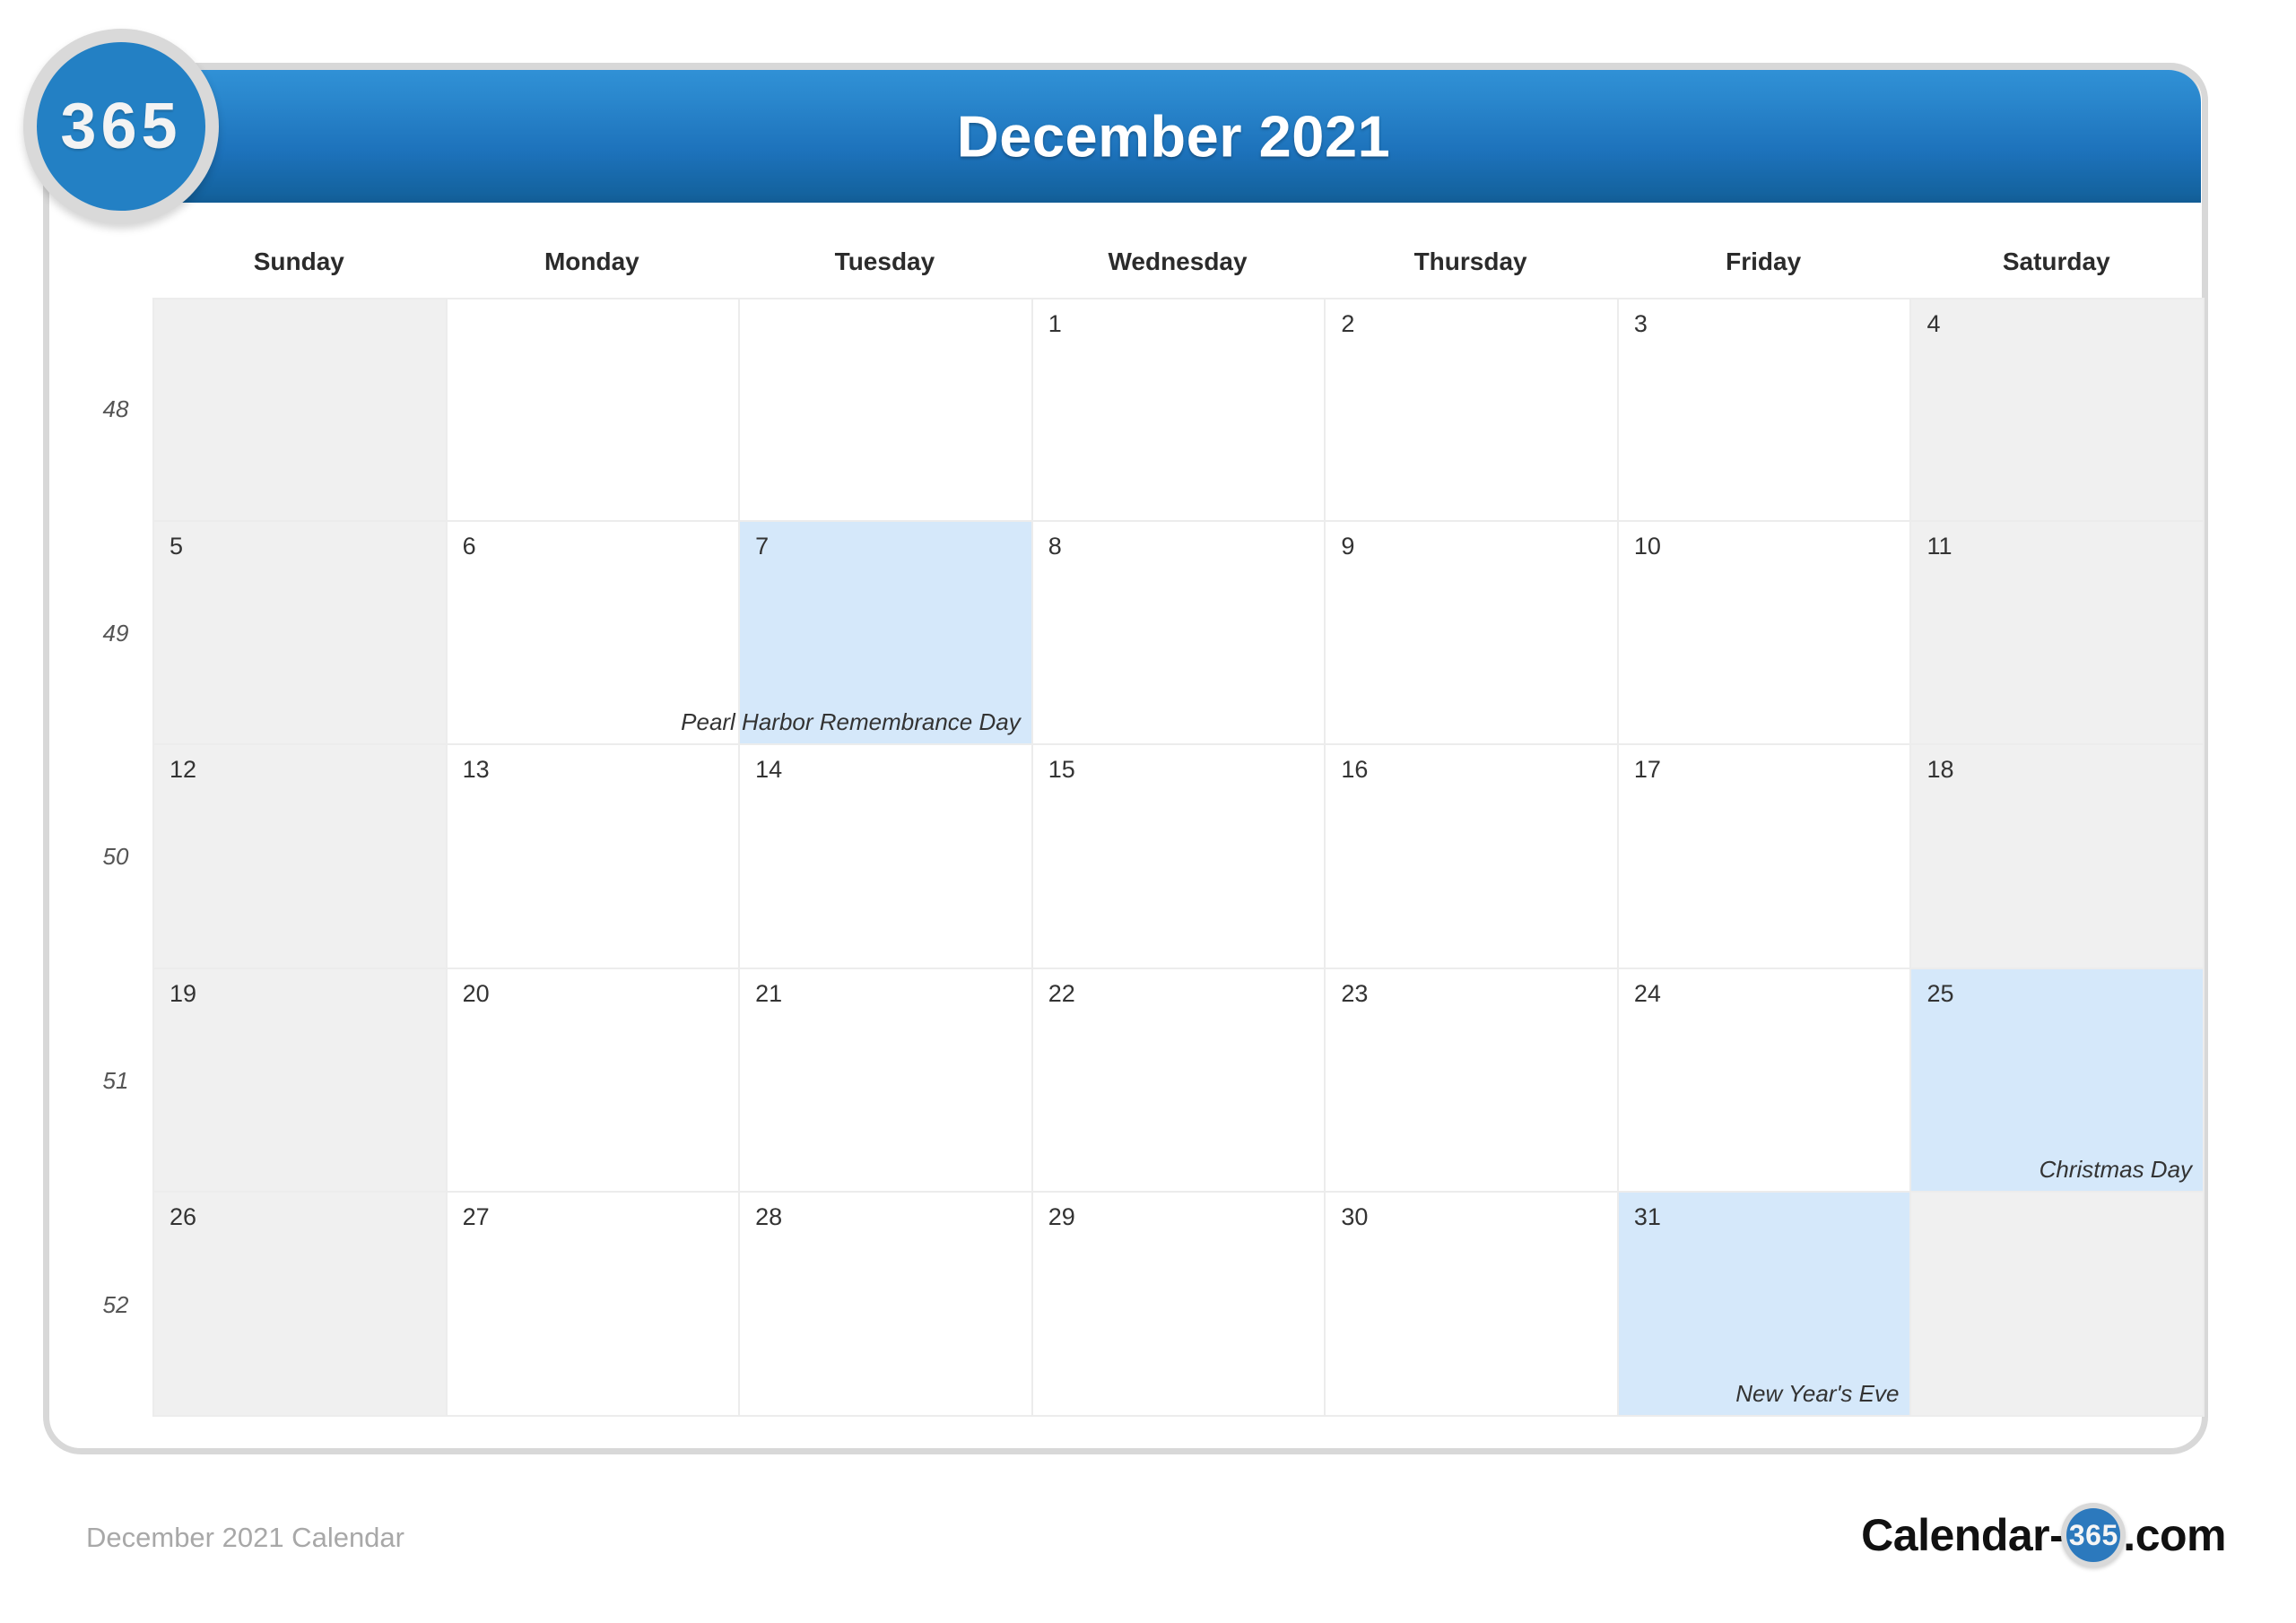 Image resolution: width=2296 pixels, height=1623 pixels. Describe the element at coordinates (857, 633) in the screenshot. I see `day-cell-7: 7 Pearl Harbor Remembrance Day` at that location.